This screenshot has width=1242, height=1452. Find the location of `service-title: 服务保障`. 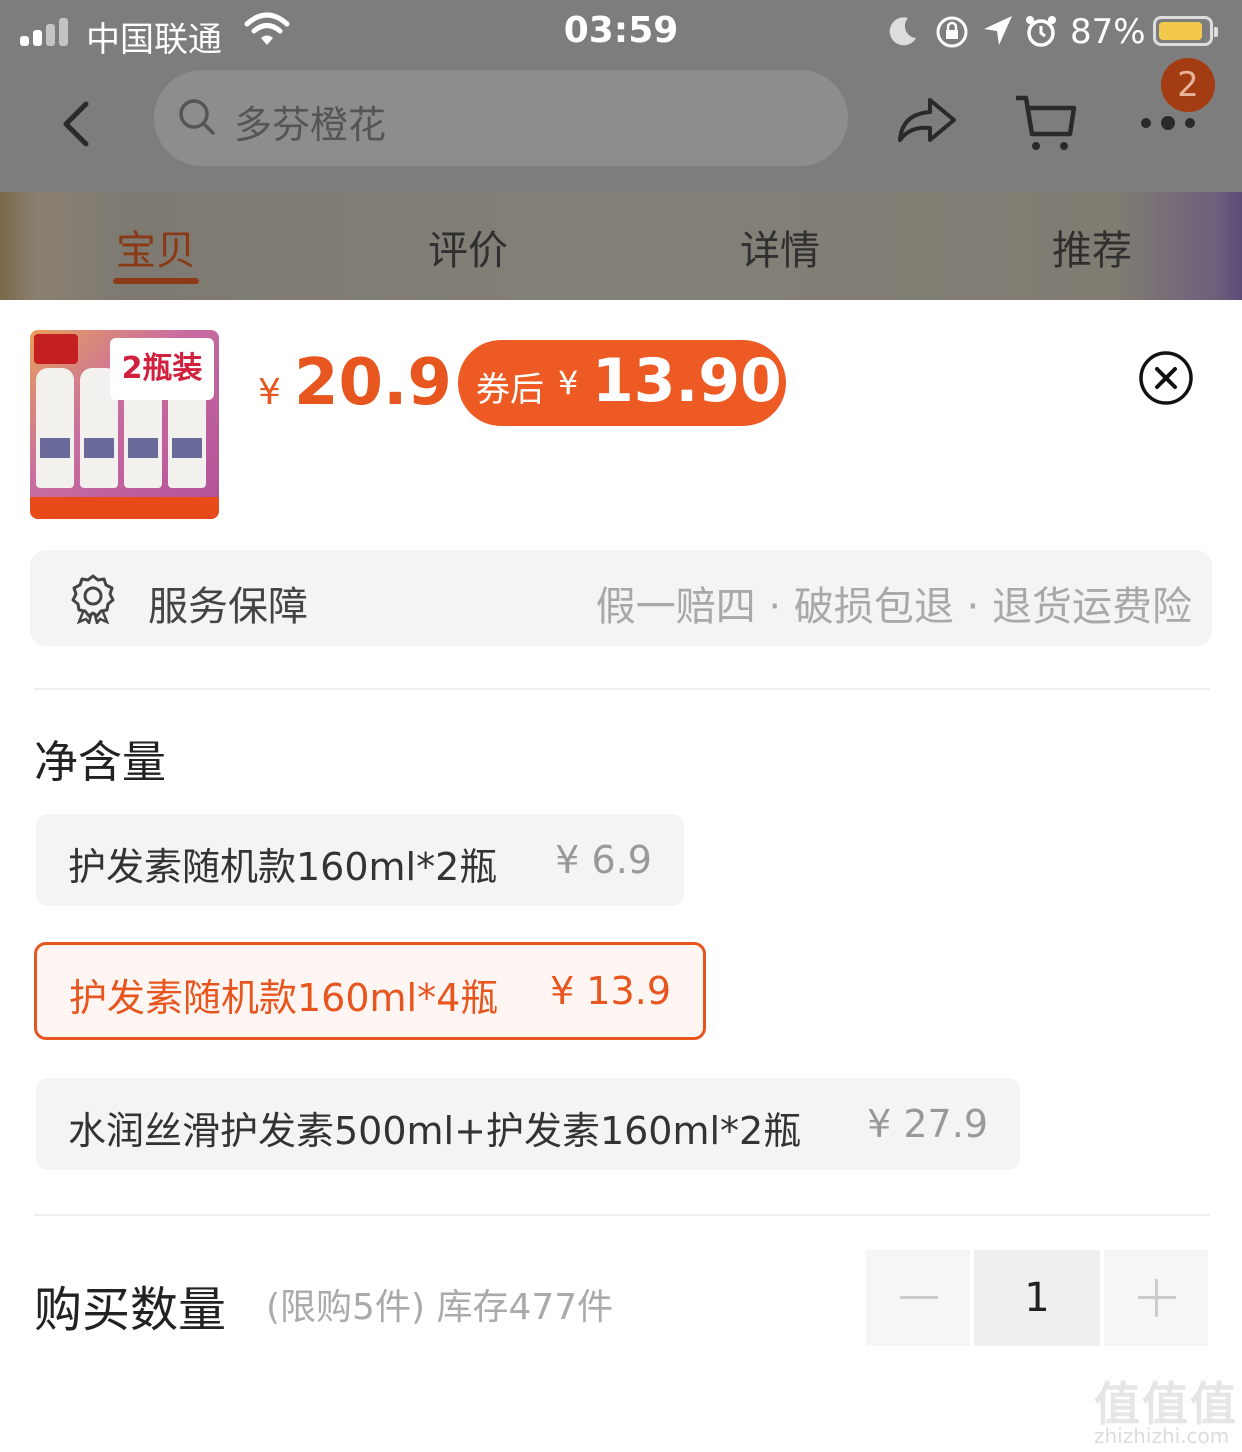

service-title: 服务保障 is located at coordinates (228, 607).